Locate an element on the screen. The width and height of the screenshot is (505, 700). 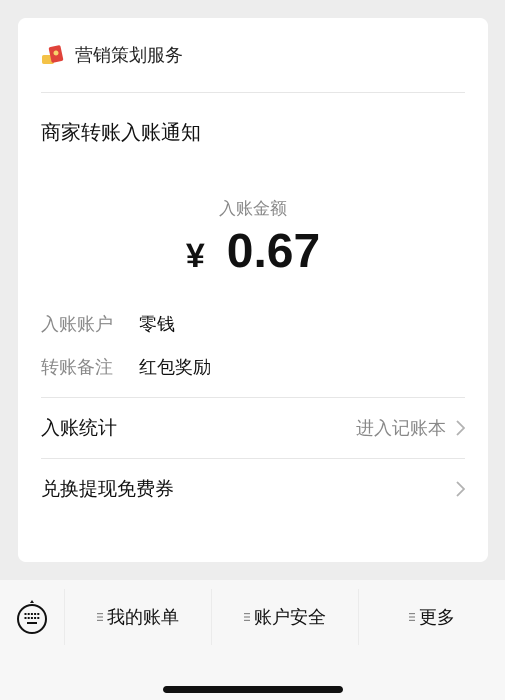
menu-button: 我的账单 is located at coordinates (137, 617).